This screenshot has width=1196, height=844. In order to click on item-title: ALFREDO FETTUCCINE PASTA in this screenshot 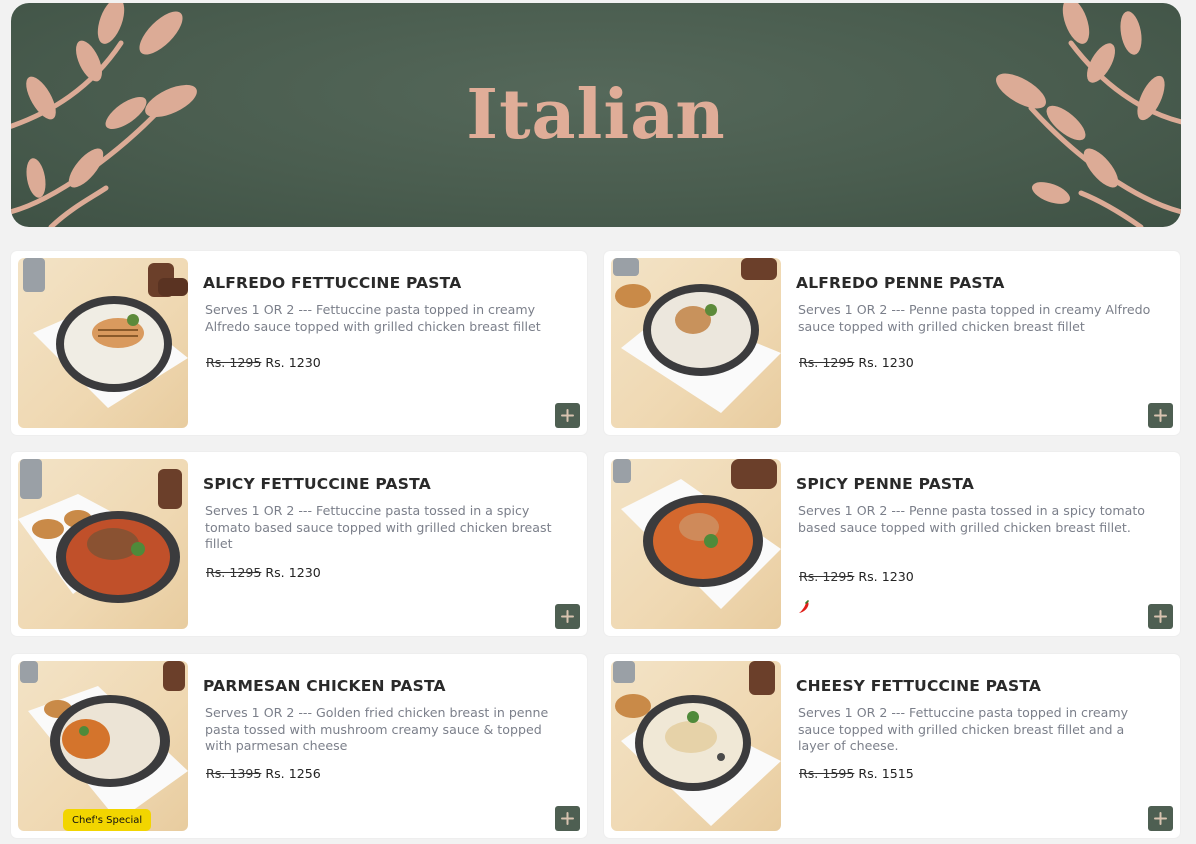, I will do `click(332, 283)`.